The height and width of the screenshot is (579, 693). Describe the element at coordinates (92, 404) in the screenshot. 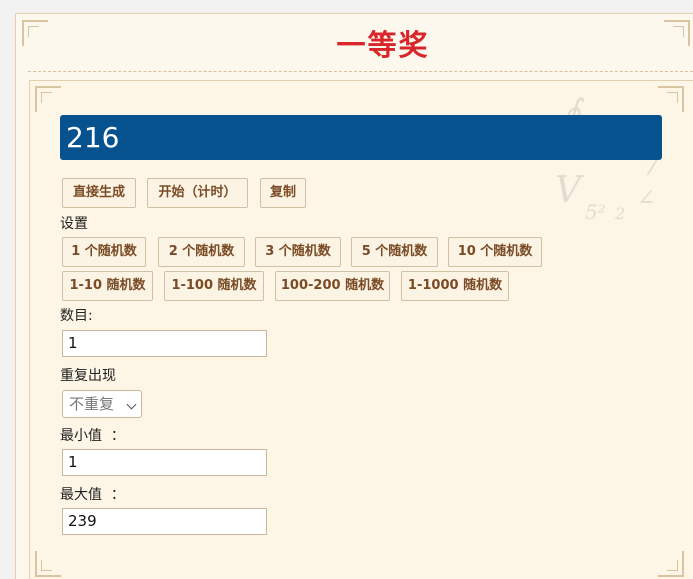

I see `repeat-selected-value: 不重复` at that location.